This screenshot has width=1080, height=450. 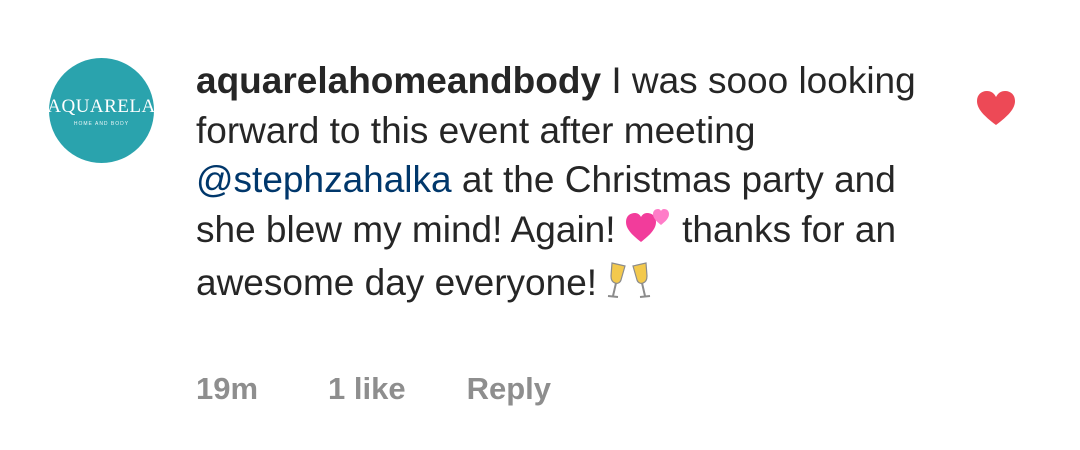 I want to click on username-link: aquarelahomeandbody, so click(x=398, y=80).